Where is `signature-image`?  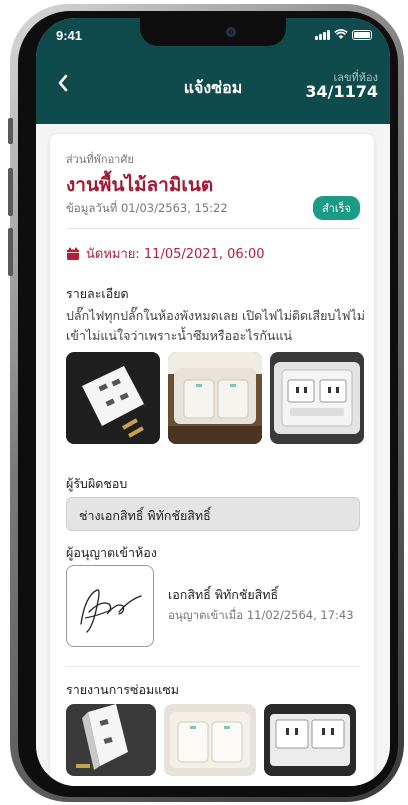 signature-image is located at coordinates (110, 606).